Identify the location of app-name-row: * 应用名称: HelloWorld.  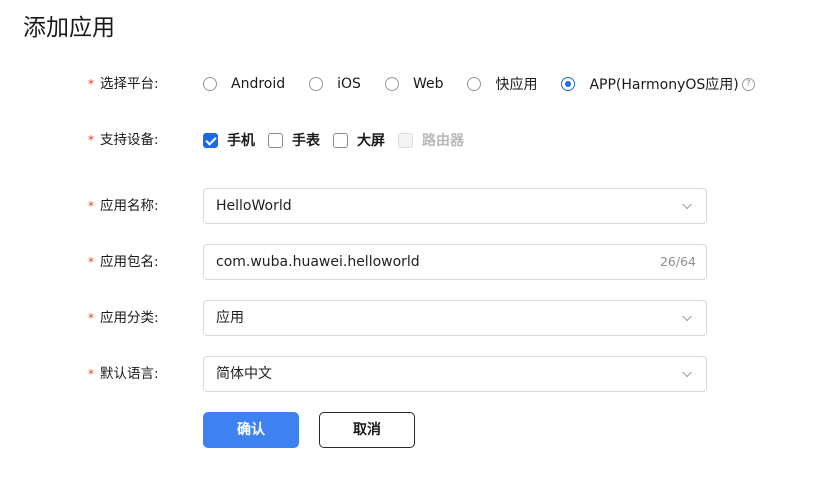
(417, 206).